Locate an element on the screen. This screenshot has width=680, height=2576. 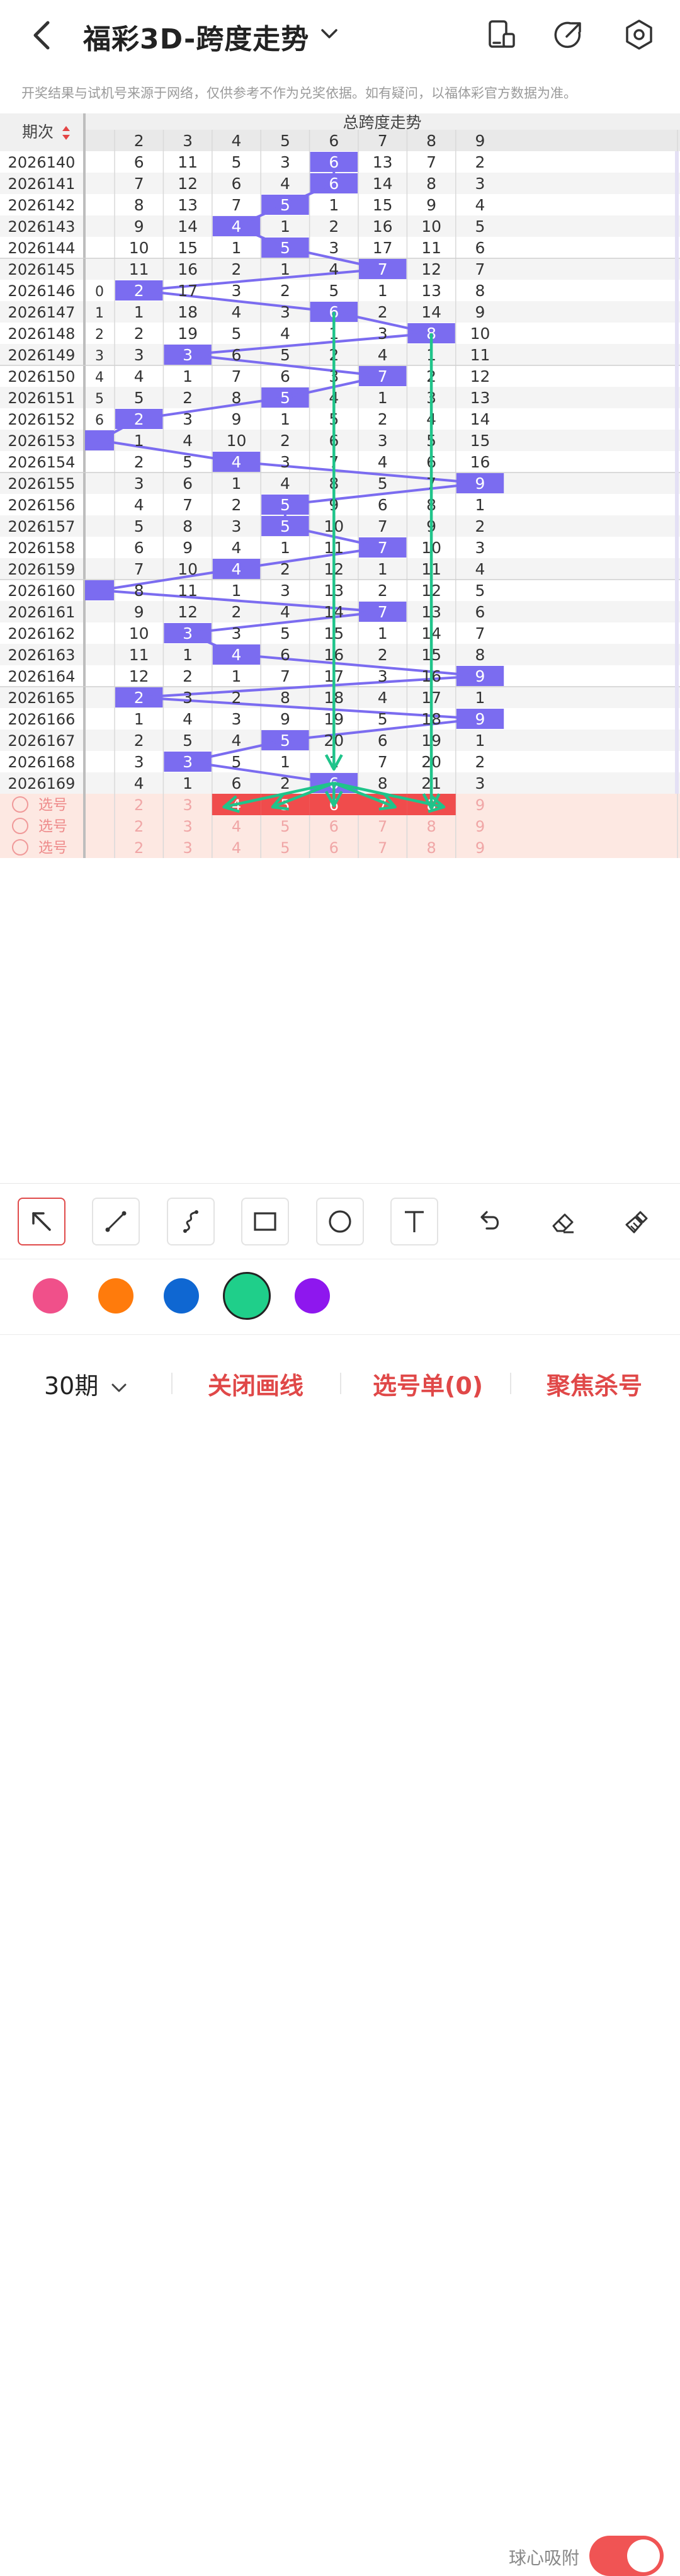
text-tool-icon is located at coordinates (414, 1221).